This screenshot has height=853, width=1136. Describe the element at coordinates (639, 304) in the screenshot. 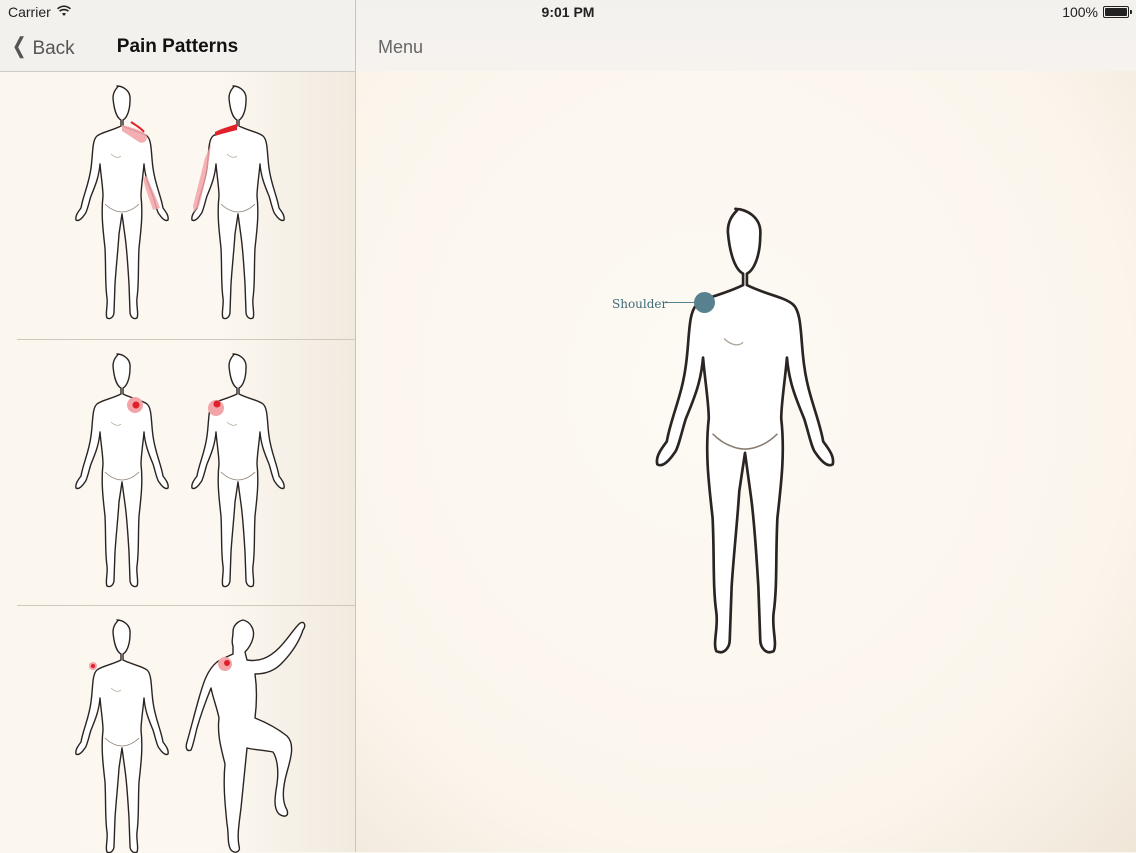

I see `shoulder-label: Shoulder` at that location.